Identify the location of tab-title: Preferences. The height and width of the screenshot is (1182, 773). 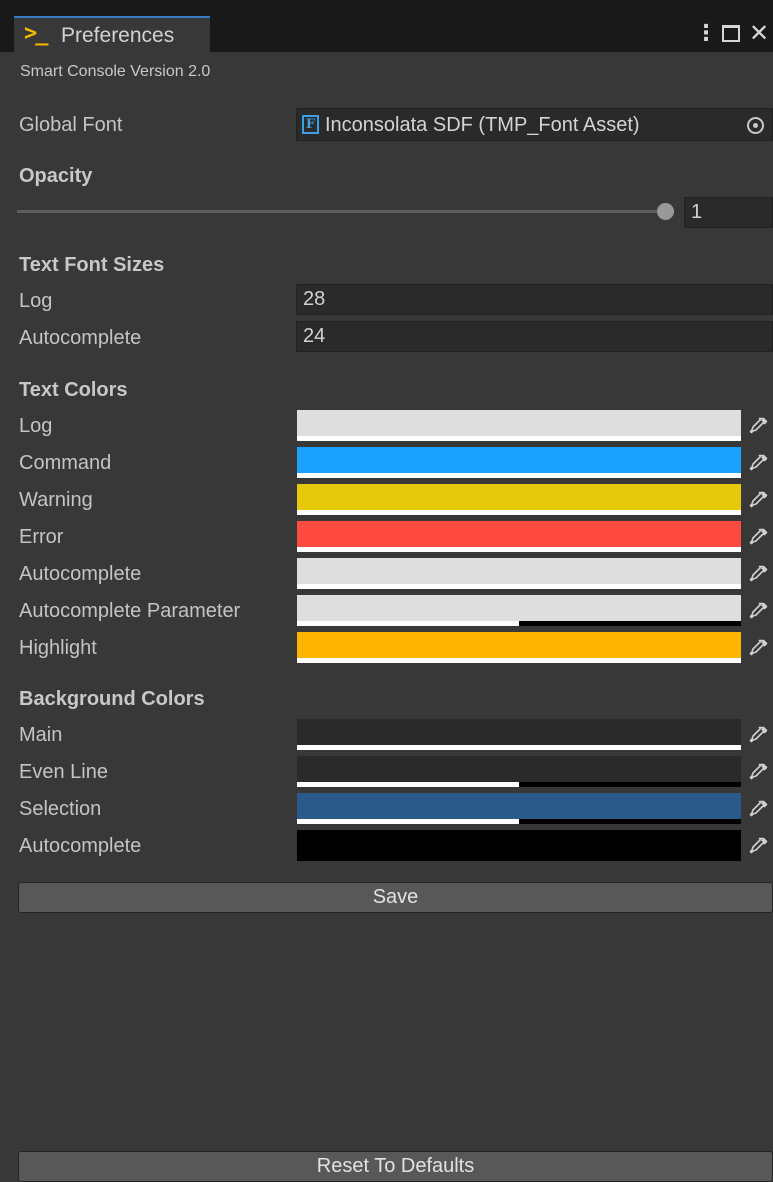
(118, 35).